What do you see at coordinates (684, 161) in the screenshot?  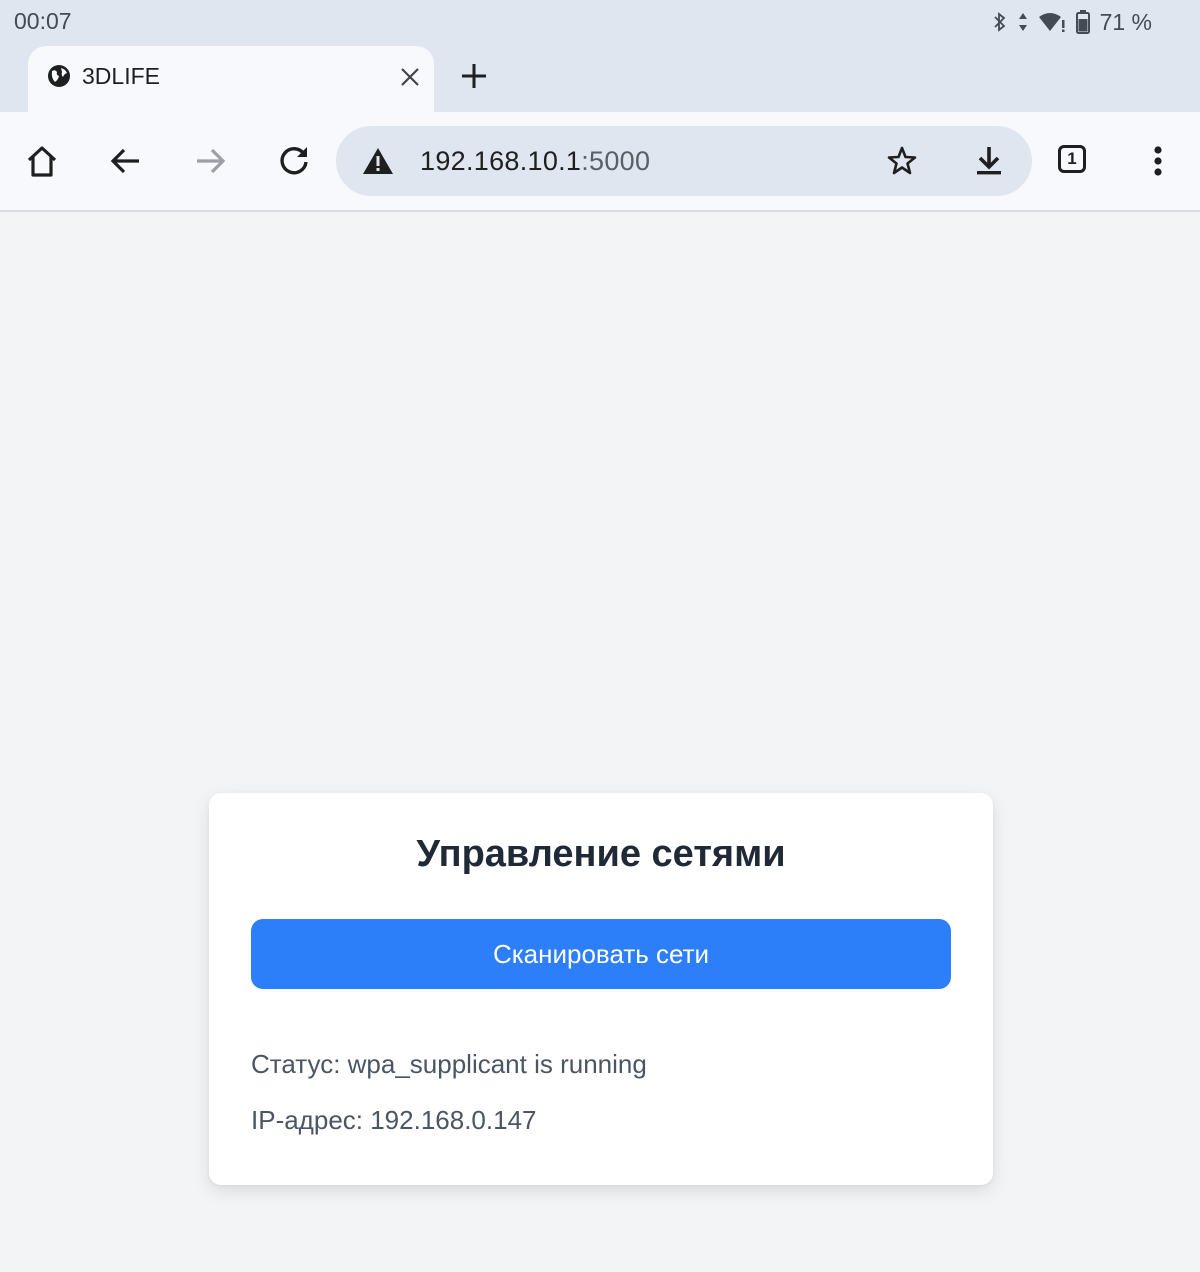 I see `address-bar: 192.168.10.1:5000` at bounding box center [684, 161].